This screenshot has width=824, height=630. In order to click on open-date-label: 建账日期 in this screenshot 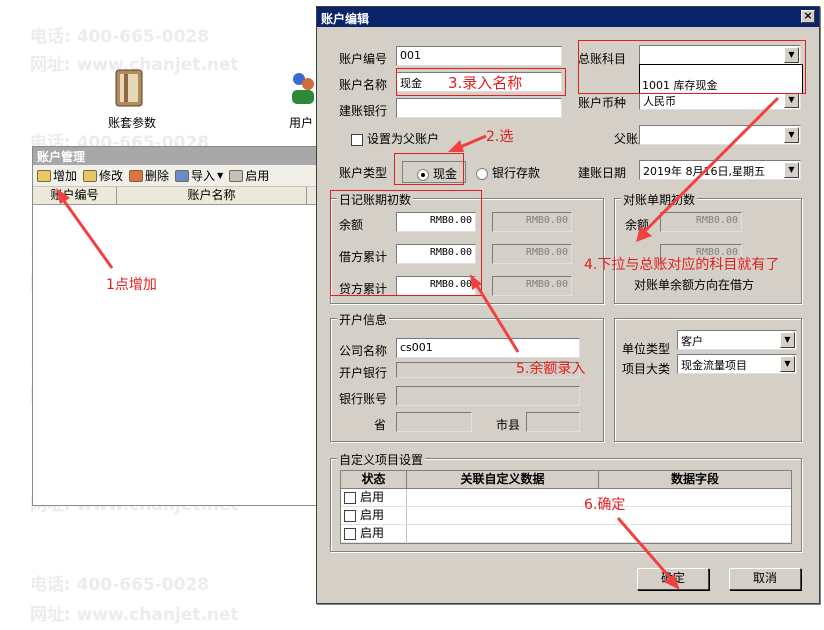, I will do `click(602, 173)`.